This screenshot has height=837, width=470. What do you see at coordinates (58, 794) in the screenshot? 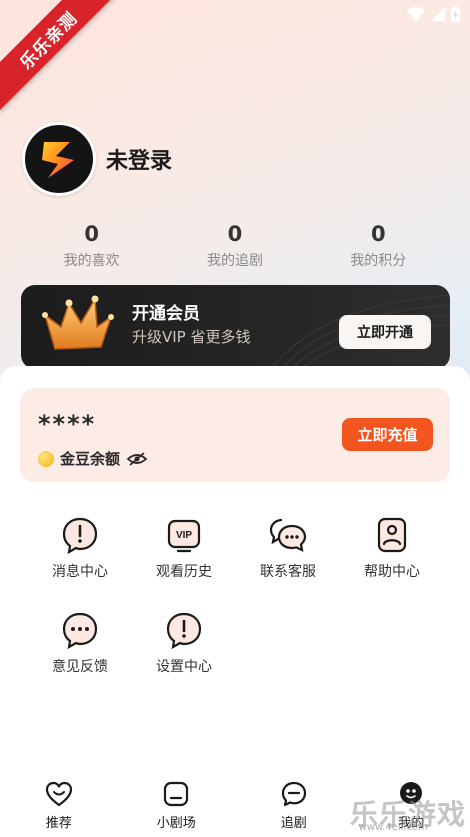
I see `heart-icon` at bounding box center [58, 794].